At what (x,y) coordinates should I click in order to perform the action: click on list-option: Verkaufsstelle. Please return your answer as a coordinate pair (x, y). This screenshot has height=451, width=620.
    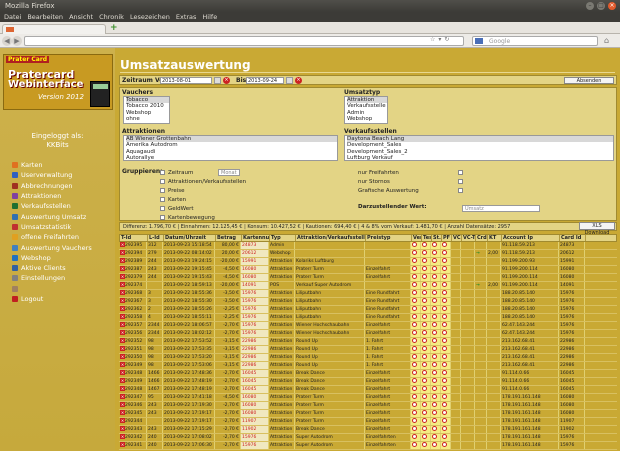
    Looking at the image, I should click on (367, 106).